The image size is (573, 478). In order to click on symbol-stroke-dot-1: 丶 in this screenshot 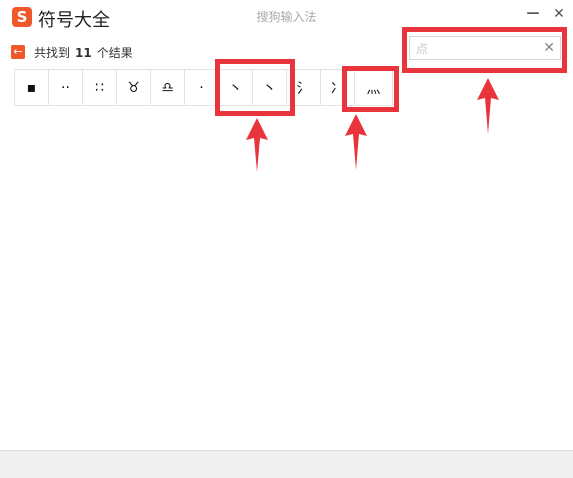, I will do `click(236, 87)`.